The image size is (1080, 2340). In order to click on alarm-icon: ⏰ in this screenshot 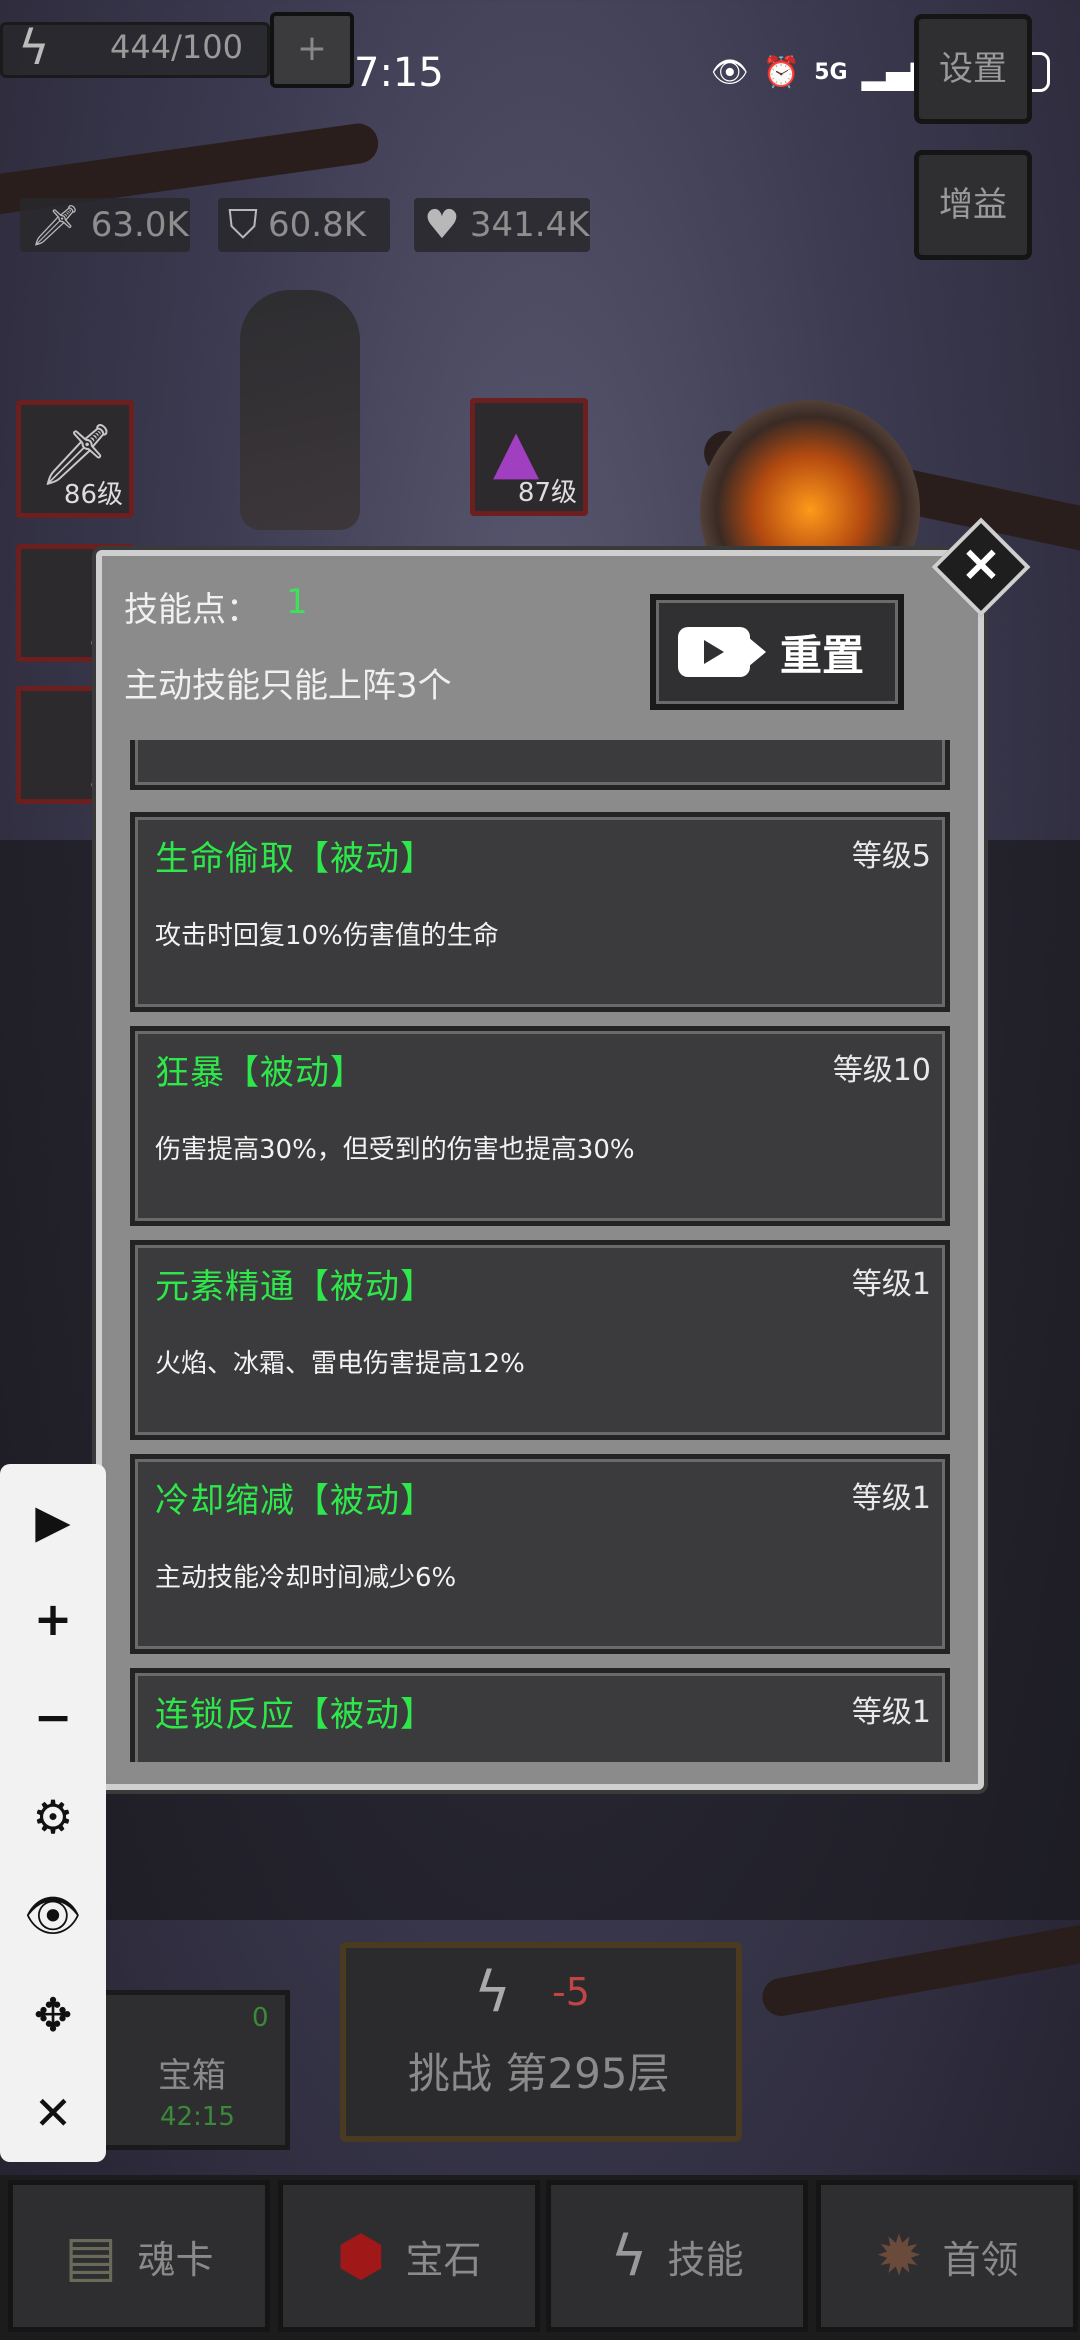, I will do `click(781, 72)`.